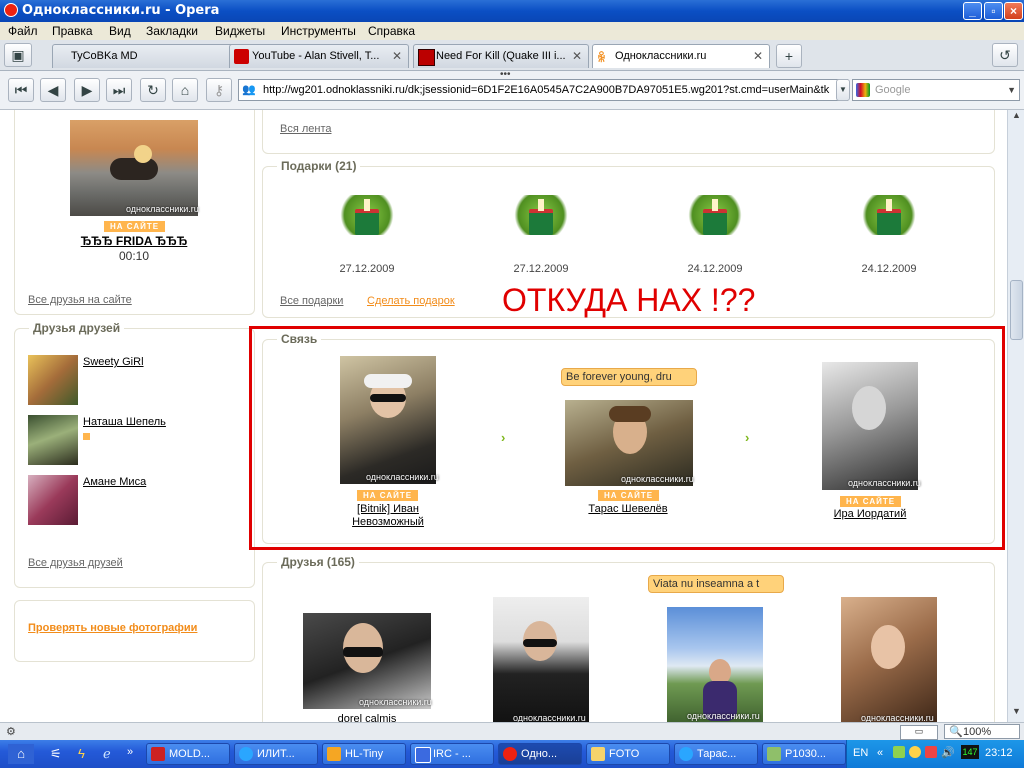 The image size is (1024, 768). Describe the element at coordinates (75, 563) in the screenshot. I see `all-friends-of-friends-link: Все друзья друзей` at that location.